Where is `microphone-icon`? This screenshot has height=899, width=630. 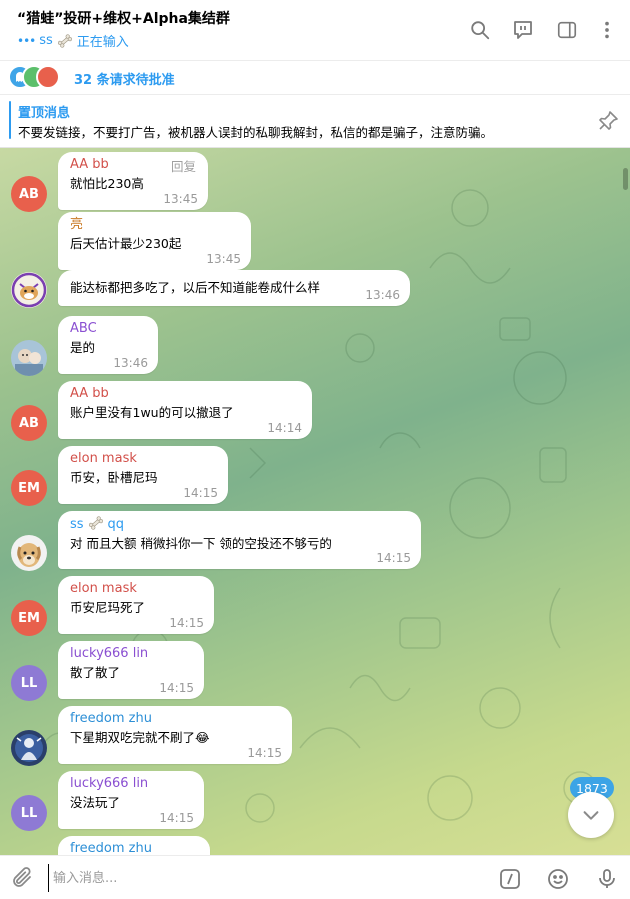 microphone-icon is located at coordinates (607, 879).